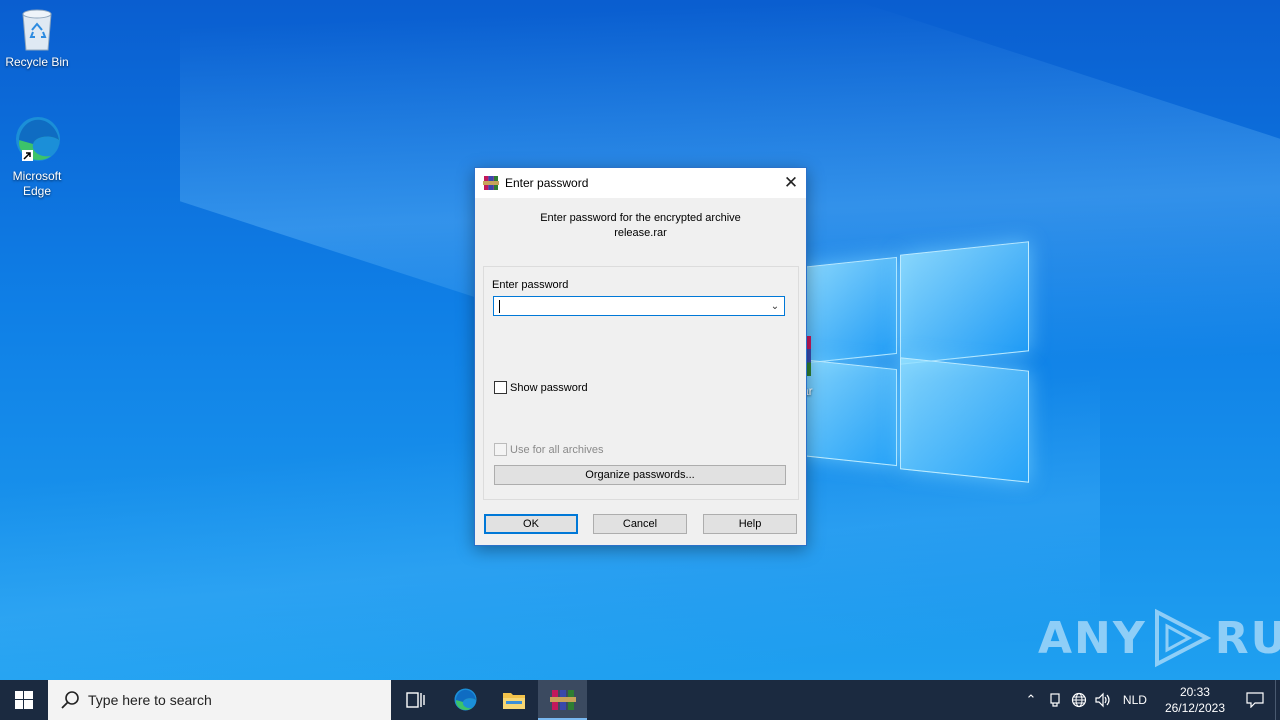 This screenshot has height=720, width=1280. I want to click on dialog-title: Enter password, so click(547, 183).